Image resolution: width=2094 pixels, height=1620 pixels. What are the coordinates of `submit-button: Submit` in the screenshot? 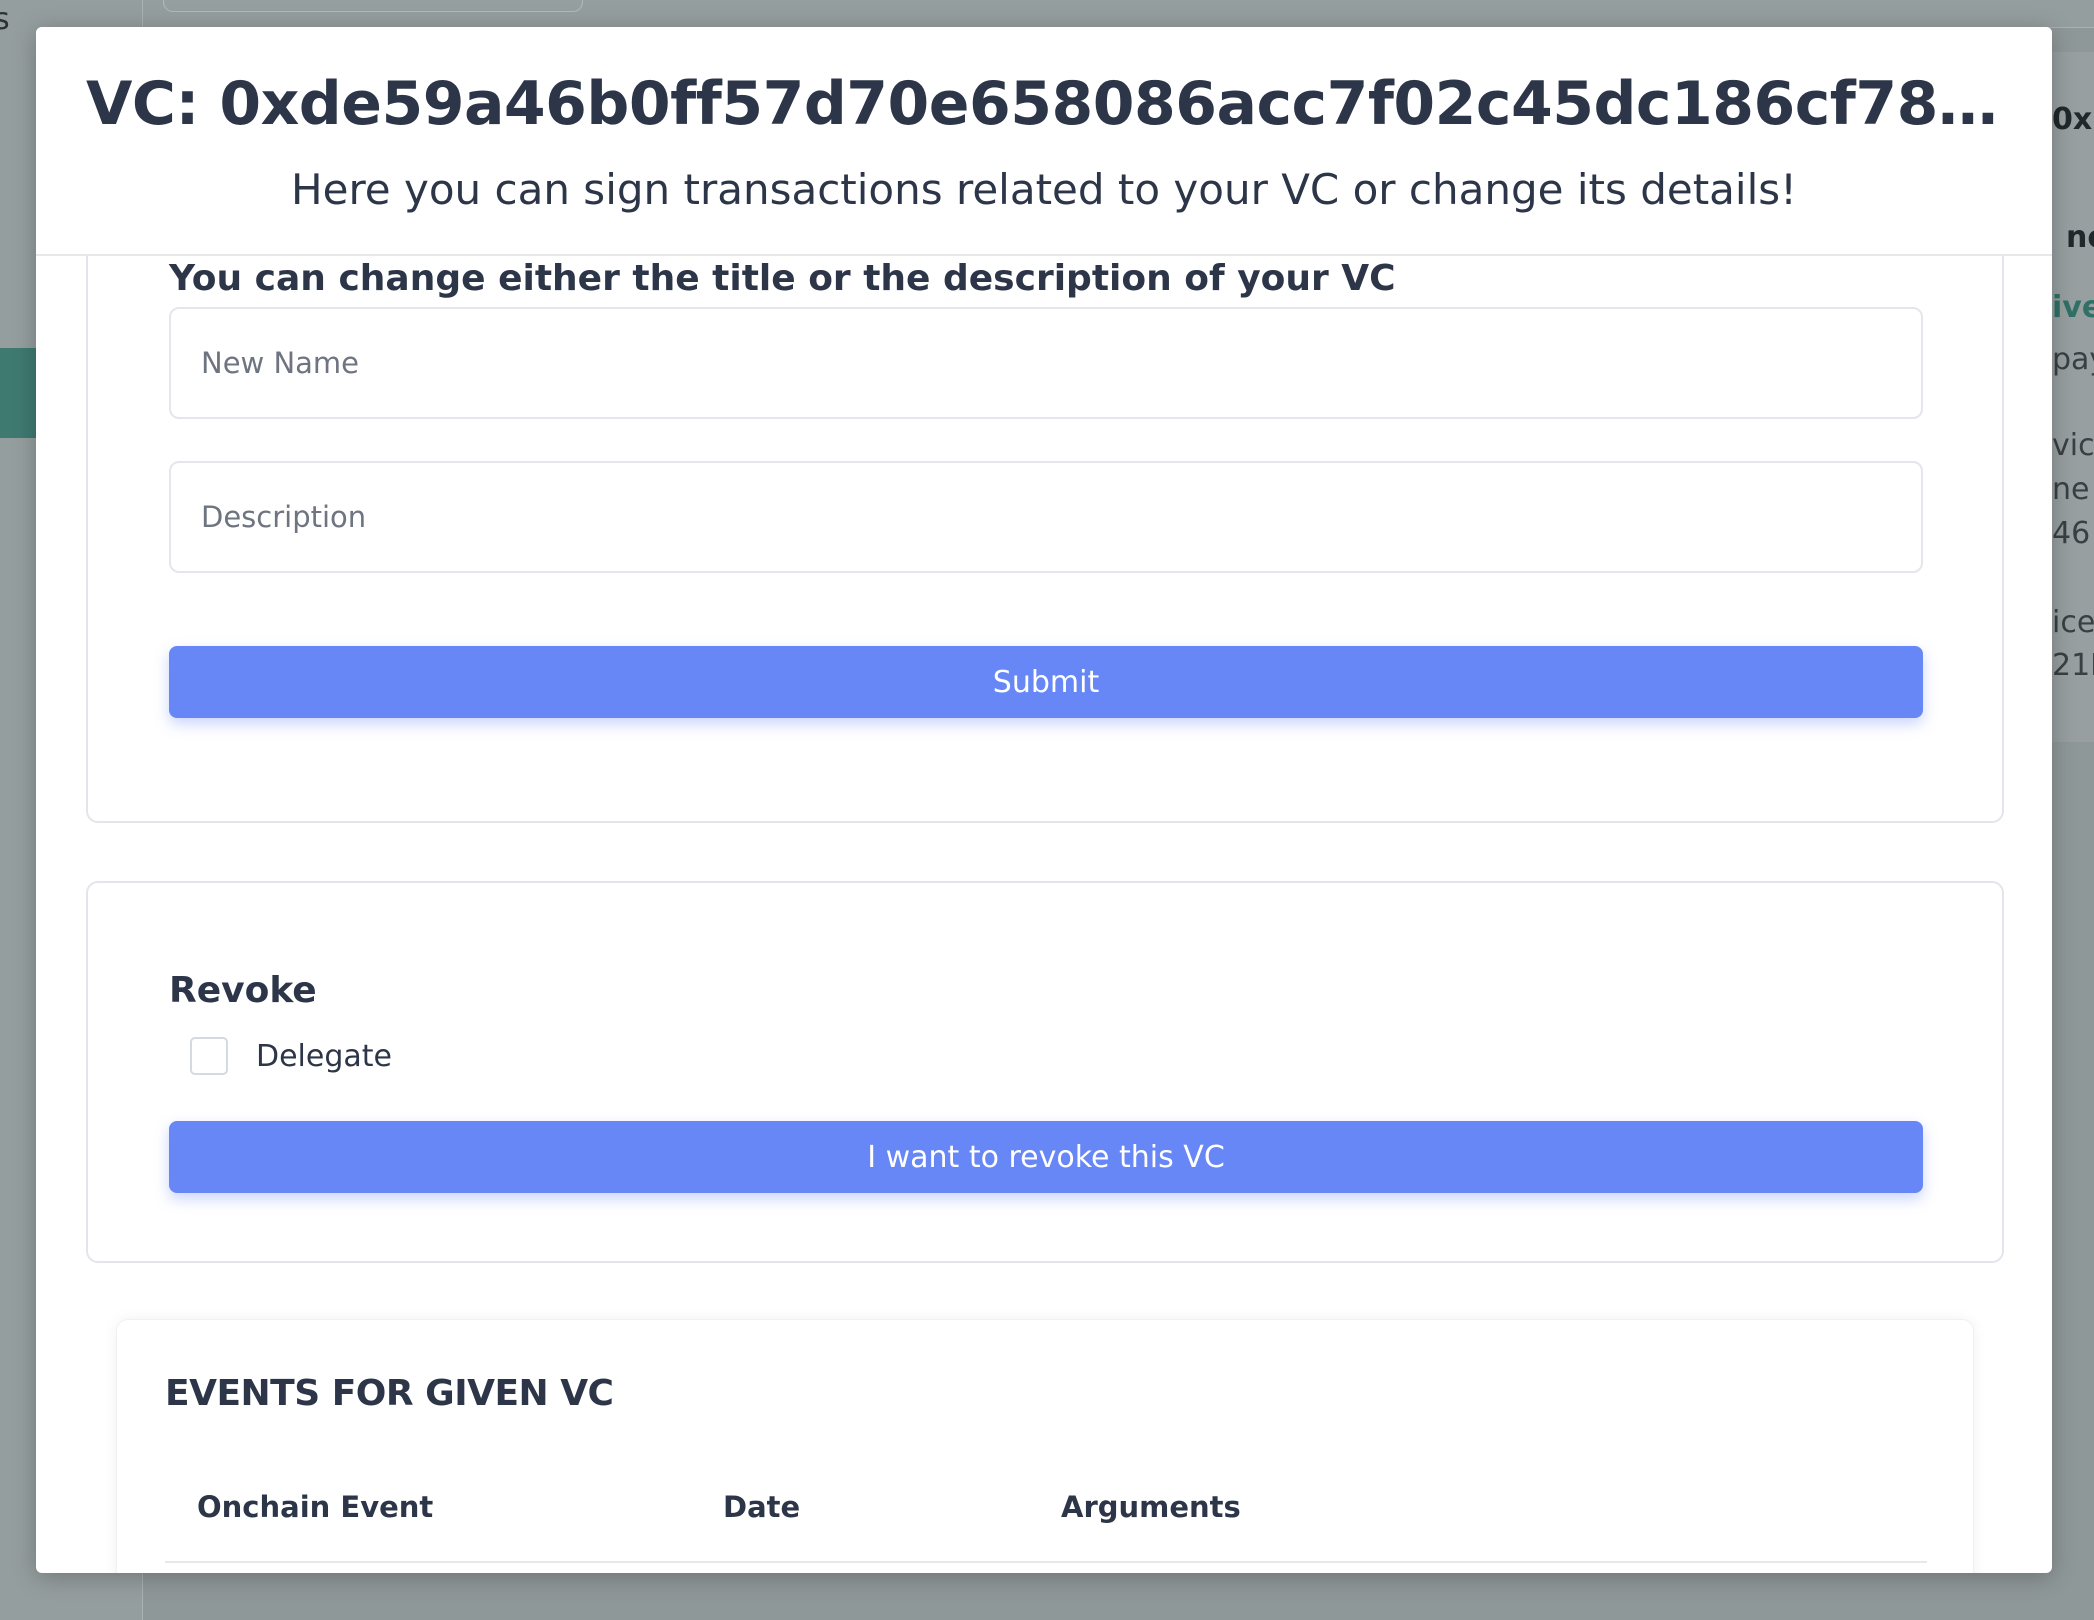 It's located at (1046, 682).